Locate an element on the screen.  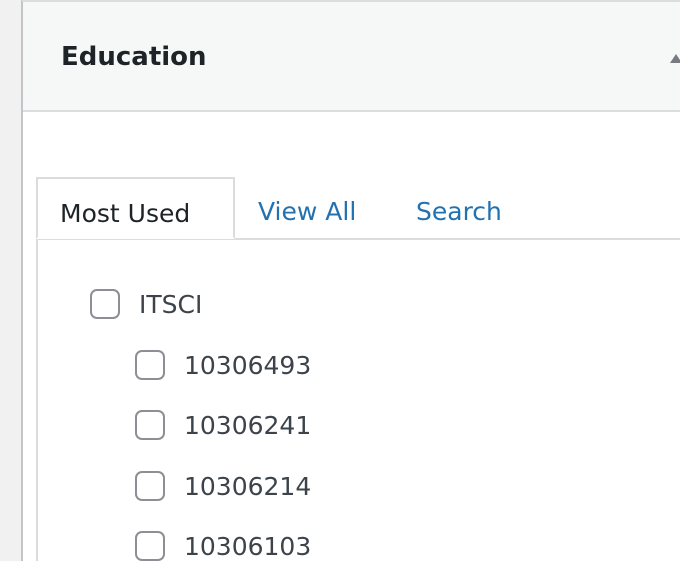
collapse-arrow-icon is located at coordinates (675, 58).